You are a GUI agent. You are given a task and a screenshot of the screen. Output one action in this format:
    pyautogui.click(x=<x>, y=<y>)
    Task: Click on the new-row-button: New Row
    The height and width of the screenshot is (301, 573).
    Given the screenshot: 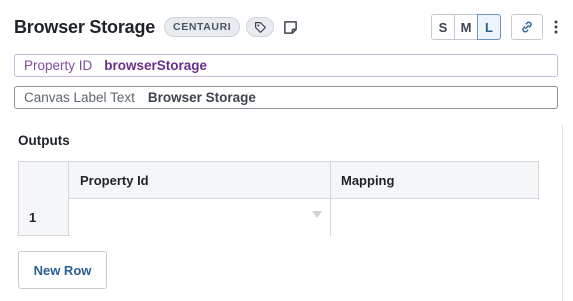 What is the action you would take?
    pyautogui.click(x=62, y=270)
    